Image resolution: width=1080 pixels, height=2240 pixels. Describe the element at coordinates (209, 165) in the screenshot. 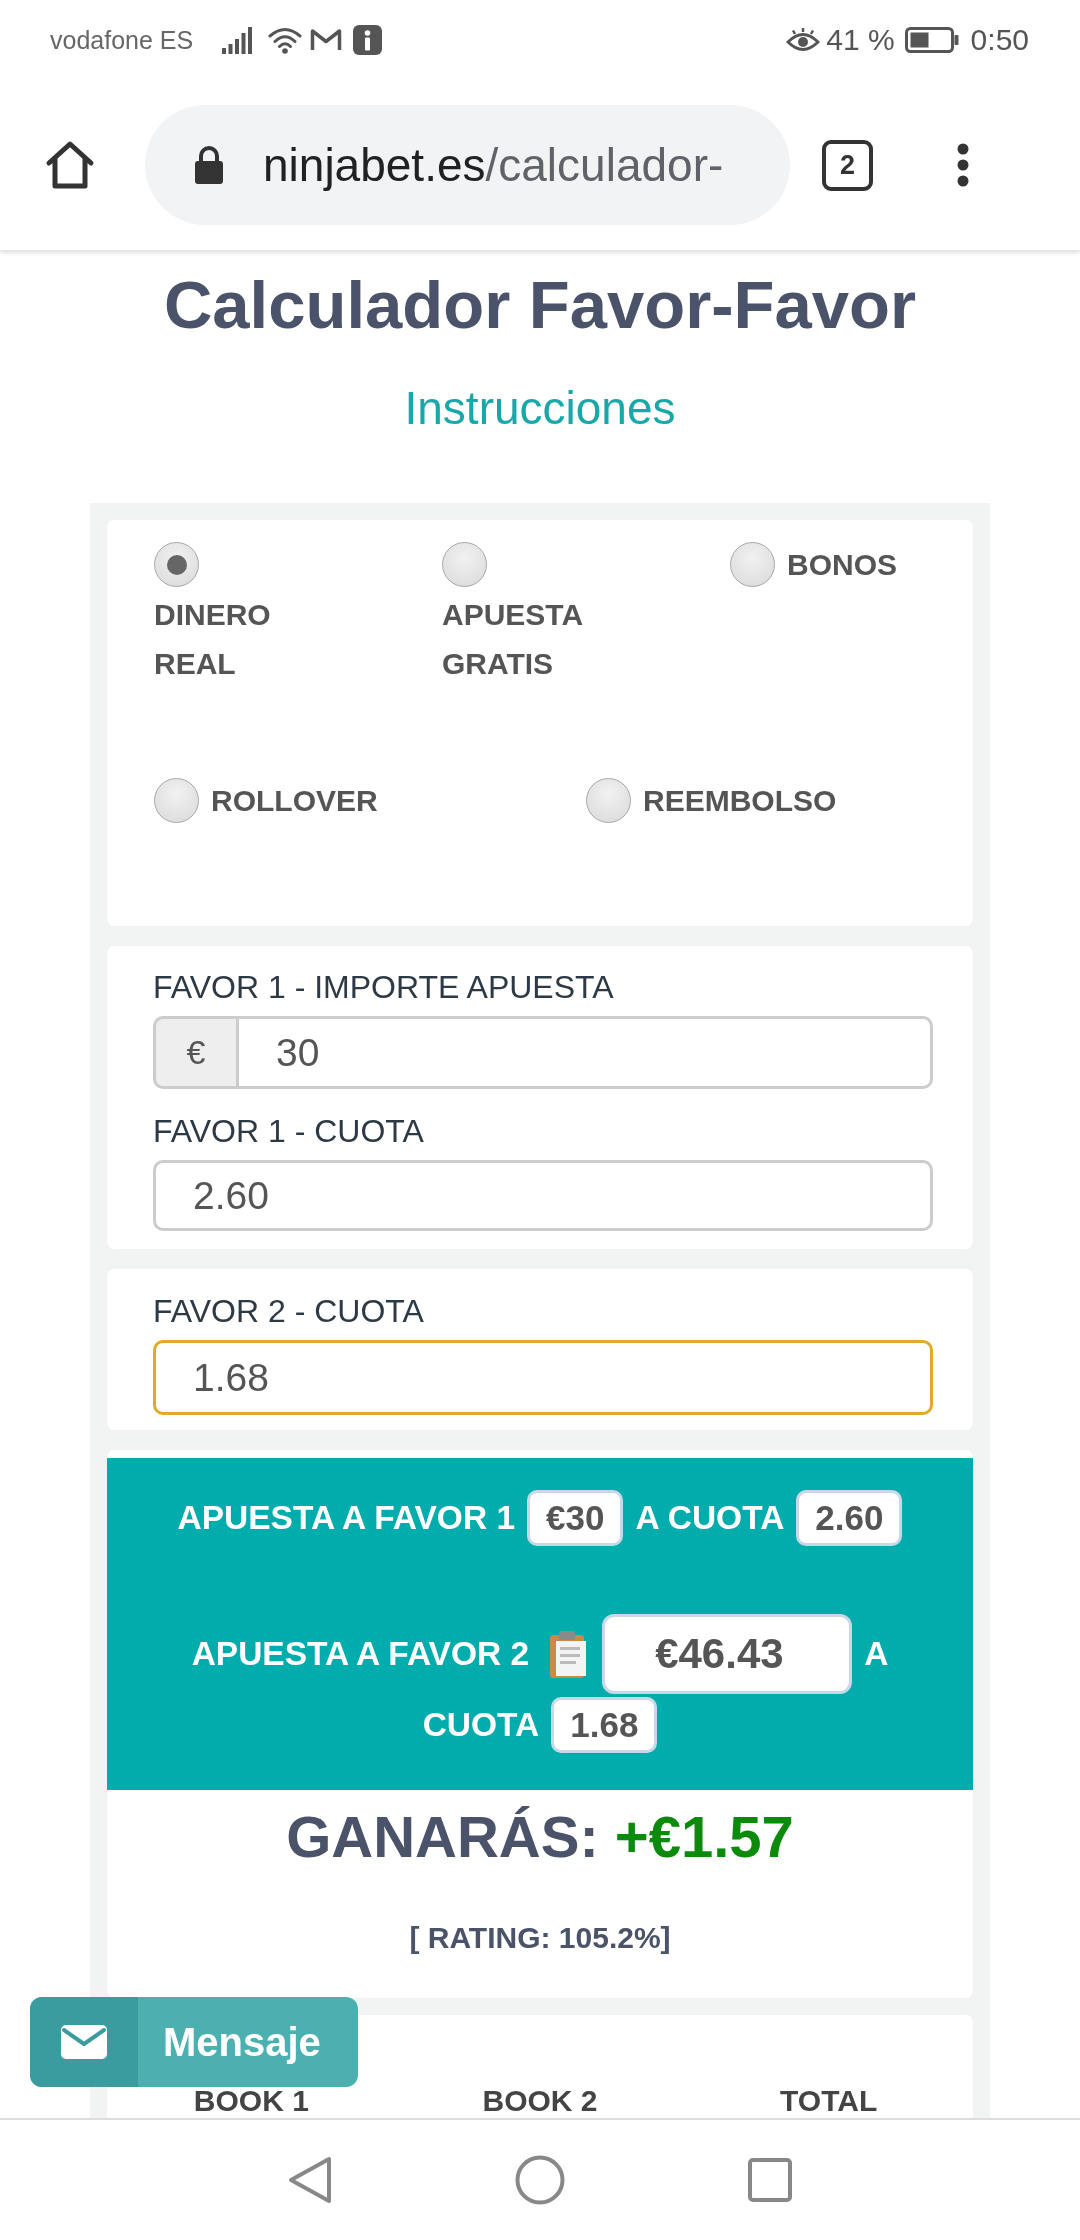

I see `lock-icon` at that location.